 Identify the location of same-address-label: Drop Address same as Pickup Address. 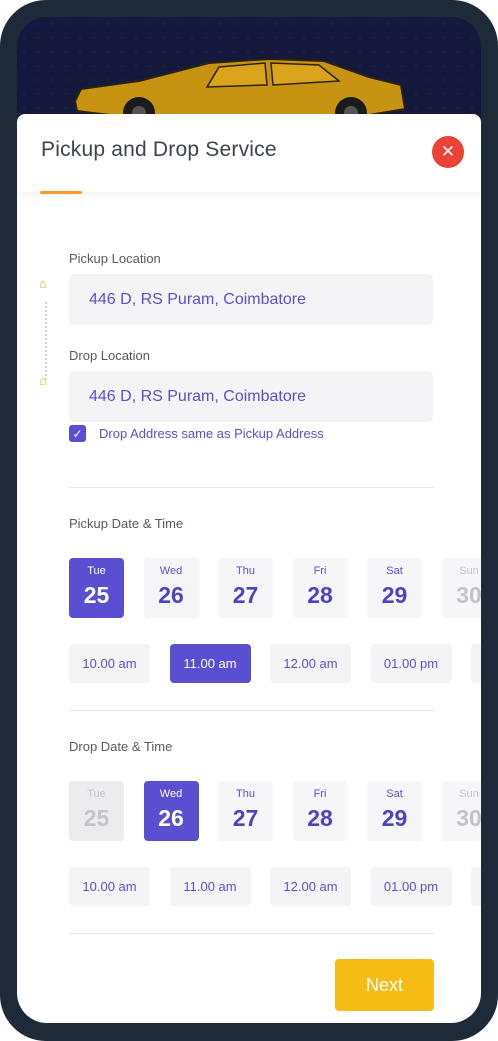
(211, 433).